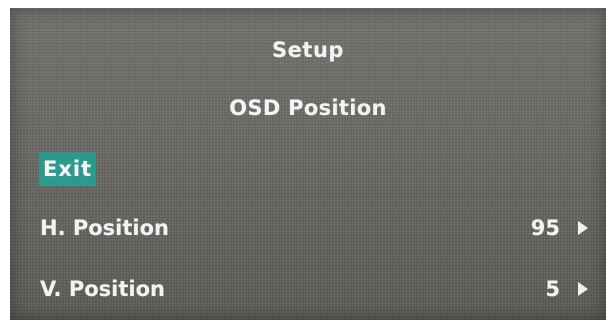 Image resolution: width=612 pixels, height=324 pixels. I want to click on v-position-value: 5, so click(552, 289).